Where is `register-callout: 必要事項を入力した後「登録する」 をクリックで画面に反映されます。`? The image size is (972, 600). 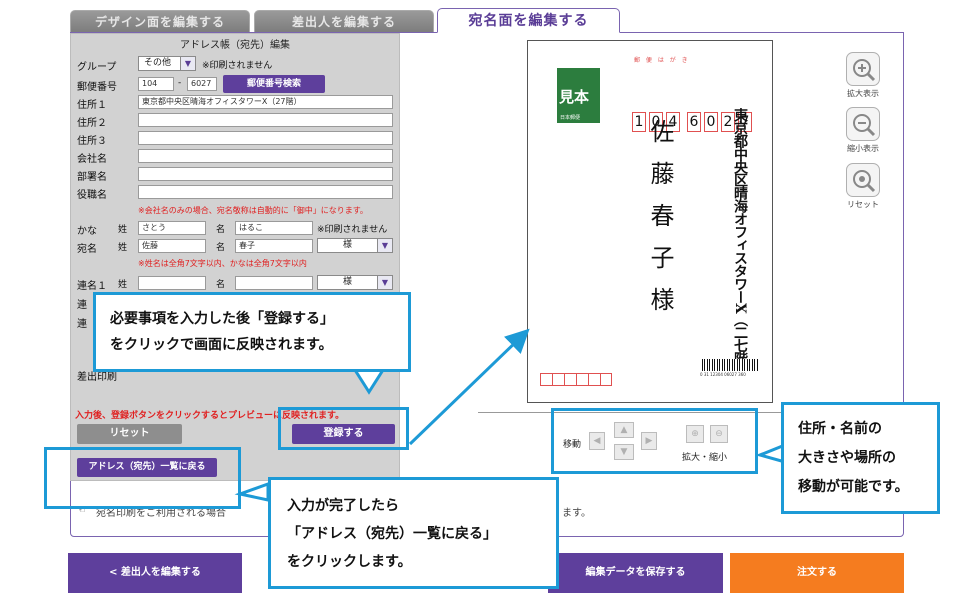
register-callout: 必要事項を入力した後「登録する」 をクリックで画面に反映されます。 is located at coordinates (252, 332).